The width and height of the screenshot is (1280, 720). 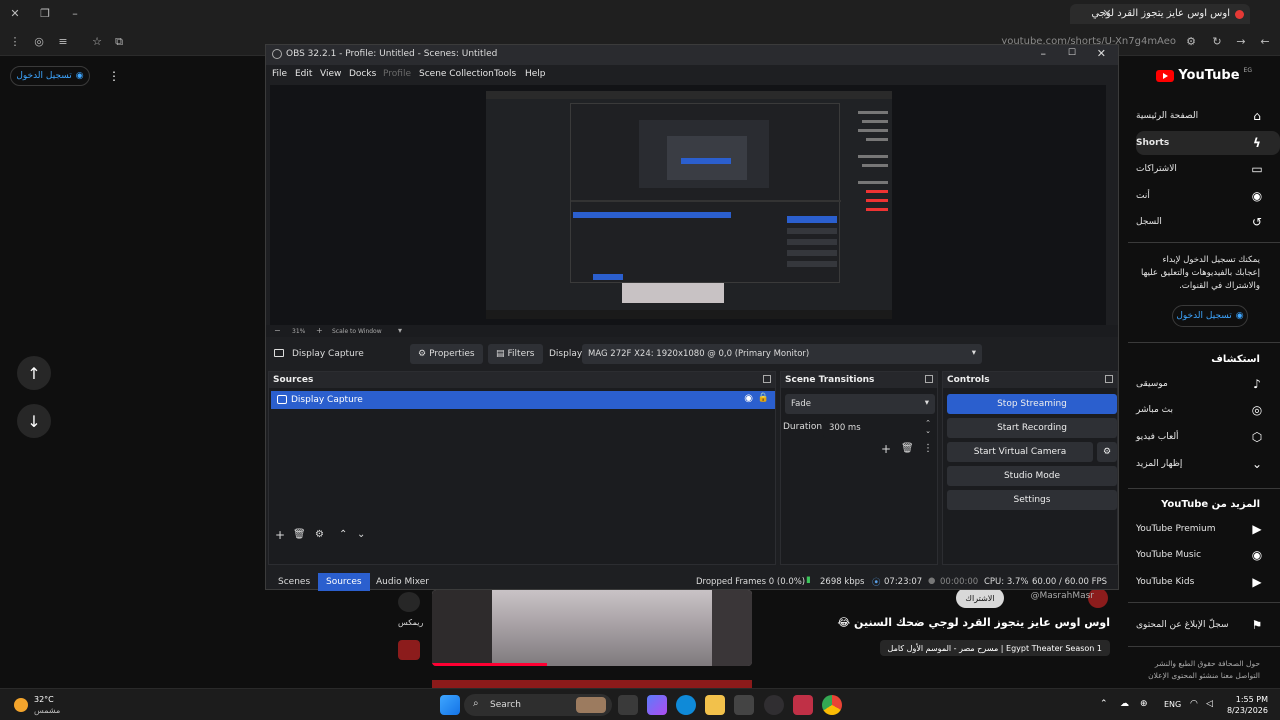 I want to click on properties-button: ⚙ Properties, so click(x=446, y=354).